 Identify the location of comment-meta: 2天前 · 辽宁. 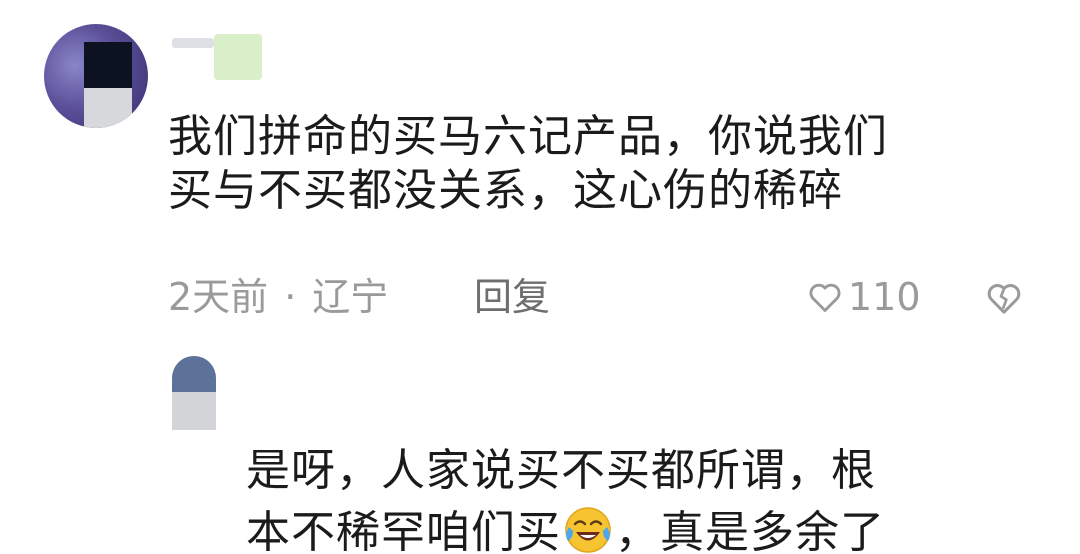
(278, 297).